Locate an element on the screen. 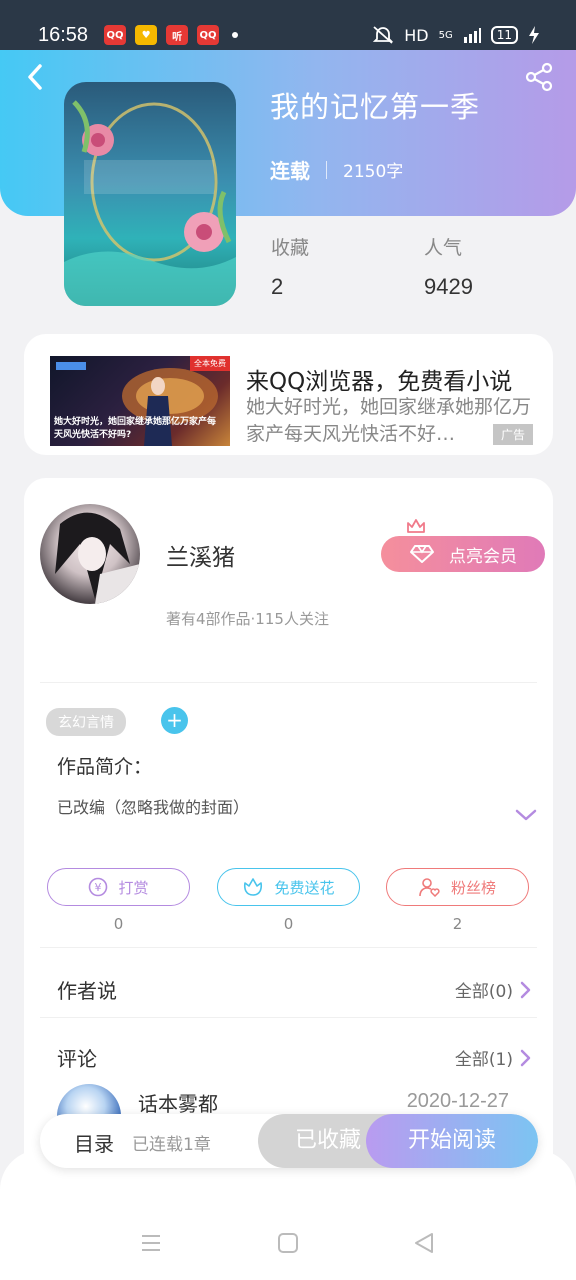  tip-label: 打赏 is located at coordinates (133, 887).